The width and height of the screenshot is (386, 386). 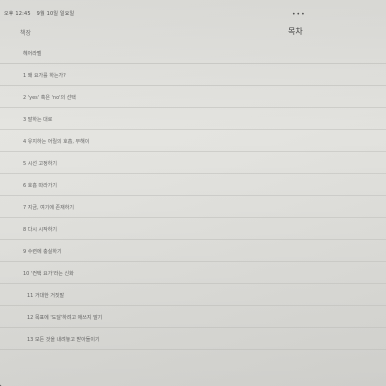 I want to click on nav-bar: 책장 목차, so click(x=193, y=32).